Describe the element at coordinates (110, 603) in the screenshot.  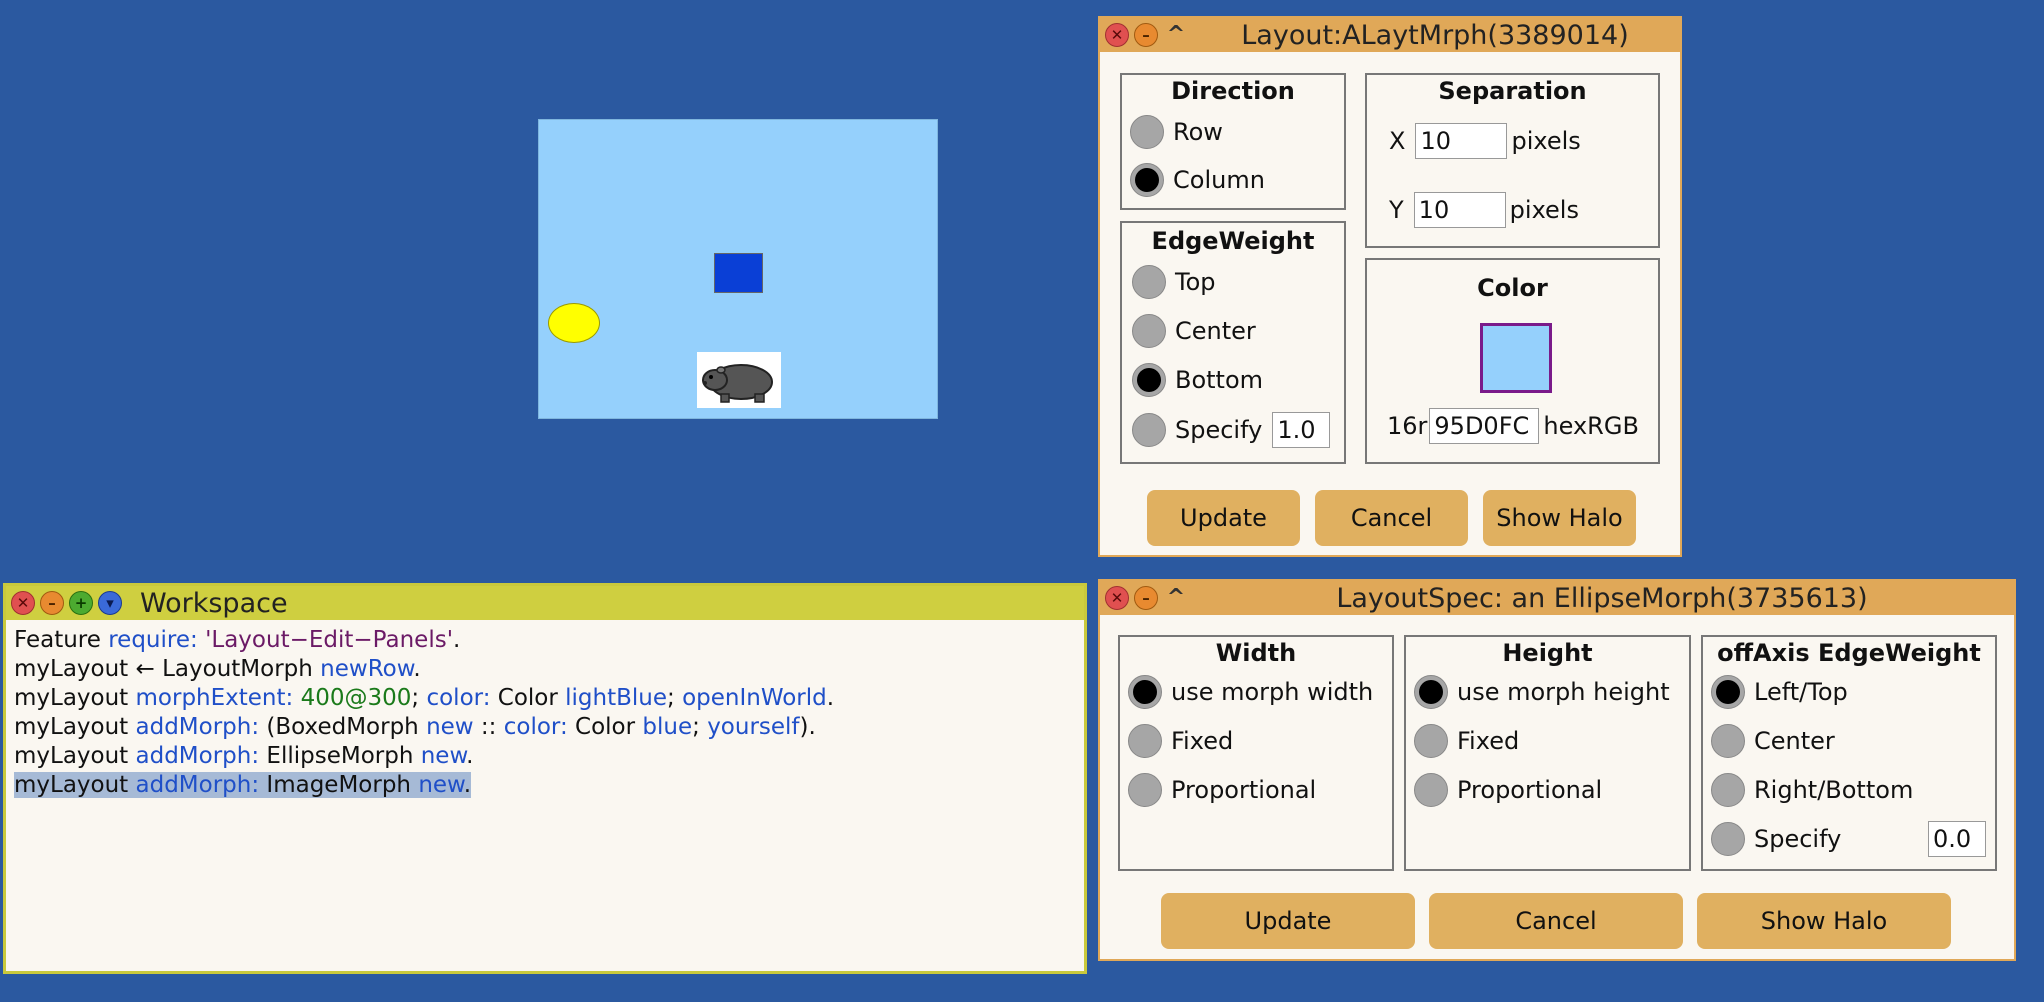
I see `menu-icon: ▾` at that location.